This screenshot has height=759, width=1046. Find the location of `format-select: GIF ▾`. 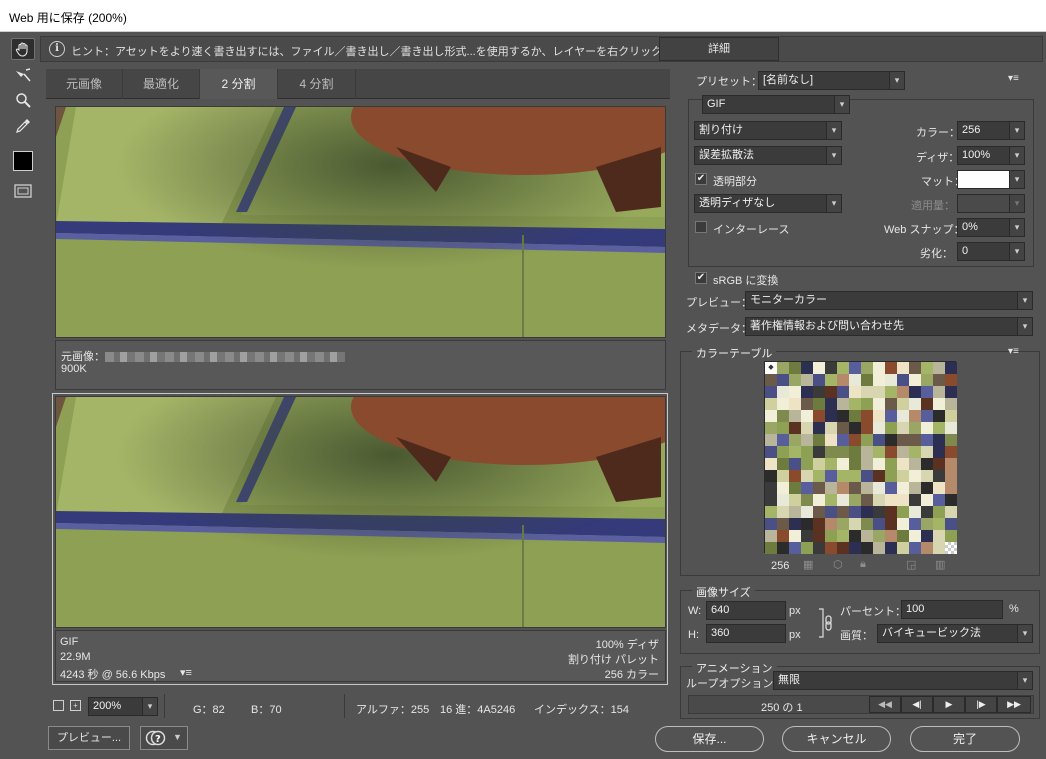

format-select: GIF ▾ is located at coordinates (776, 104).